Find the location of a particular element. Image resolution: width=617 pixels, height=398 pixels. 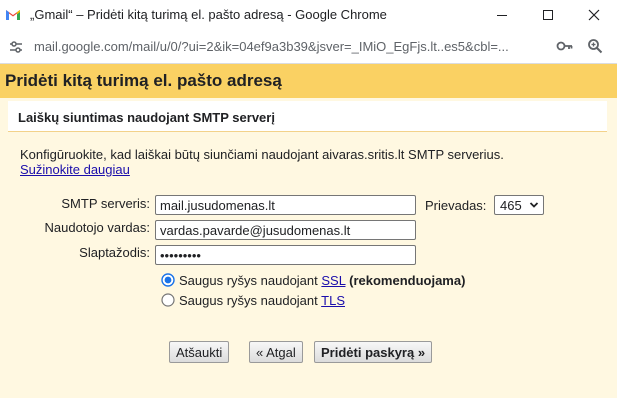

smtp-server-input is located at coordinates (285, 205).